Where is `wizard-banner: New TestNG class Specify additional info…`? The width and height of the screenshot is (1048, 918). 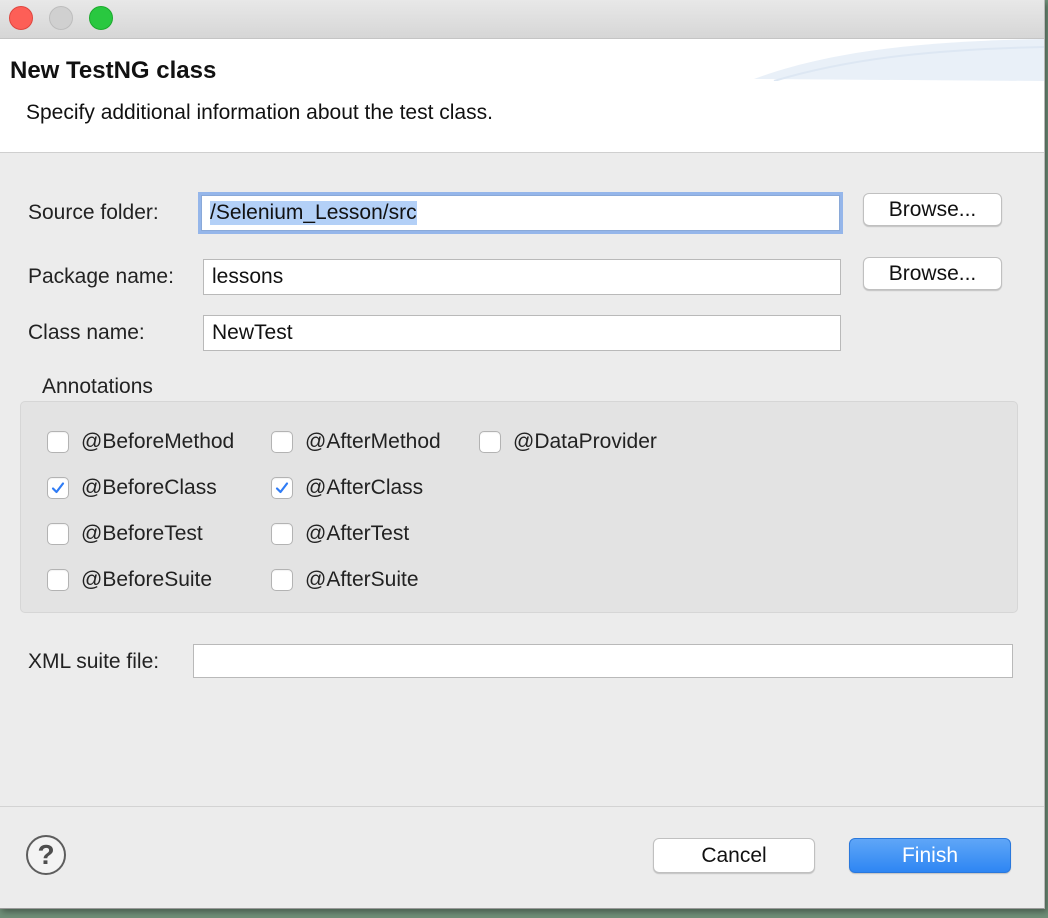 wizard-banner: New TestNG class Specify additional info… is located at coordinates (522, 96).